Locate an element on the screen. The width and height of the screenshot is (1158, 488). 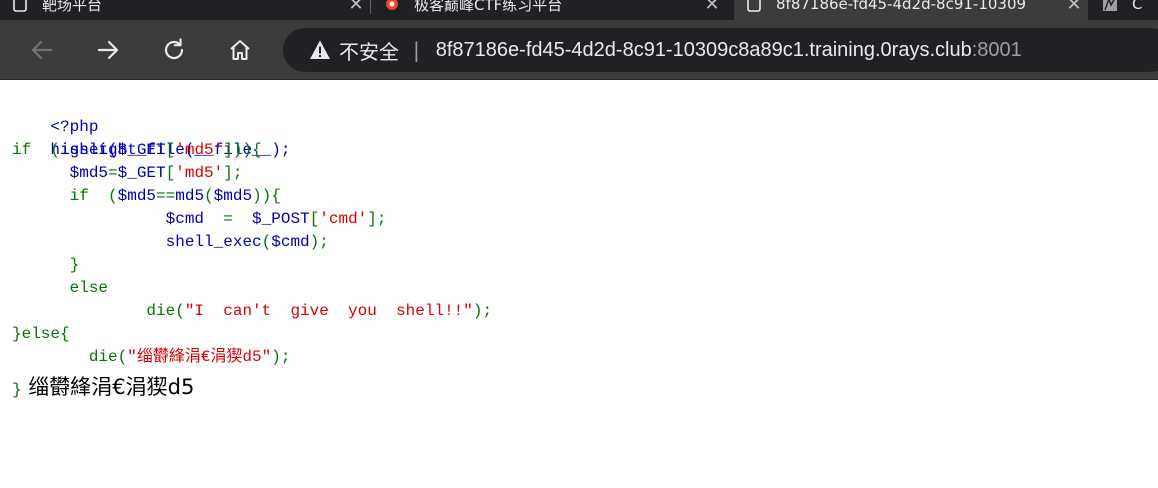
tab-4-favicon-icon is located at coordinates (1110, 5).